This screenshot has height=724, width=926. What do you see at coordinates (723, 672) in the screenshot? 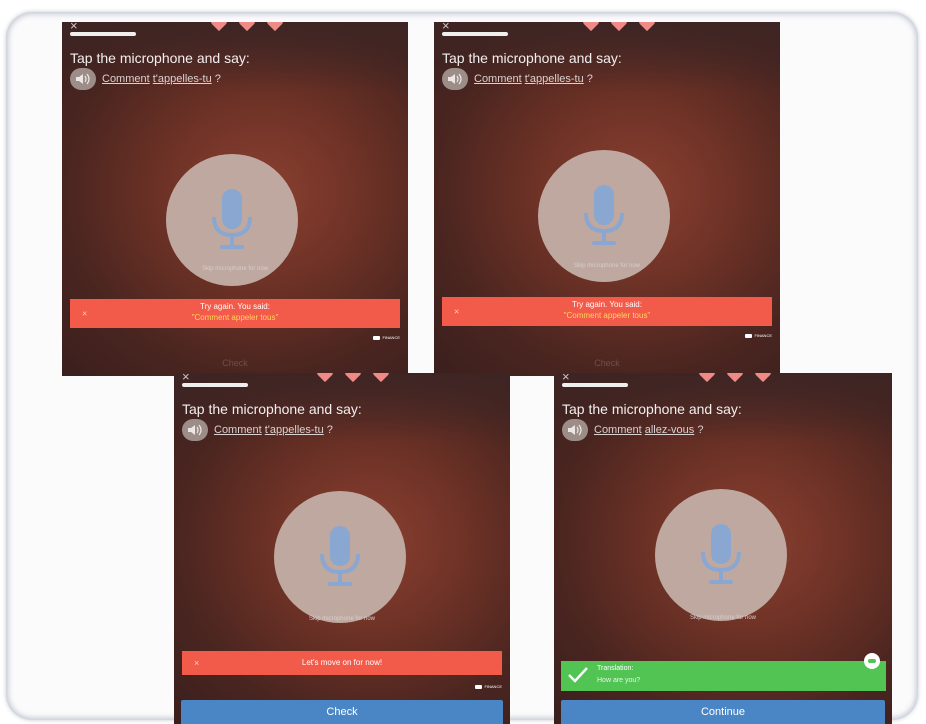
I see `translation-banner: Translation: How are you?` at bounding box center [723, 672].